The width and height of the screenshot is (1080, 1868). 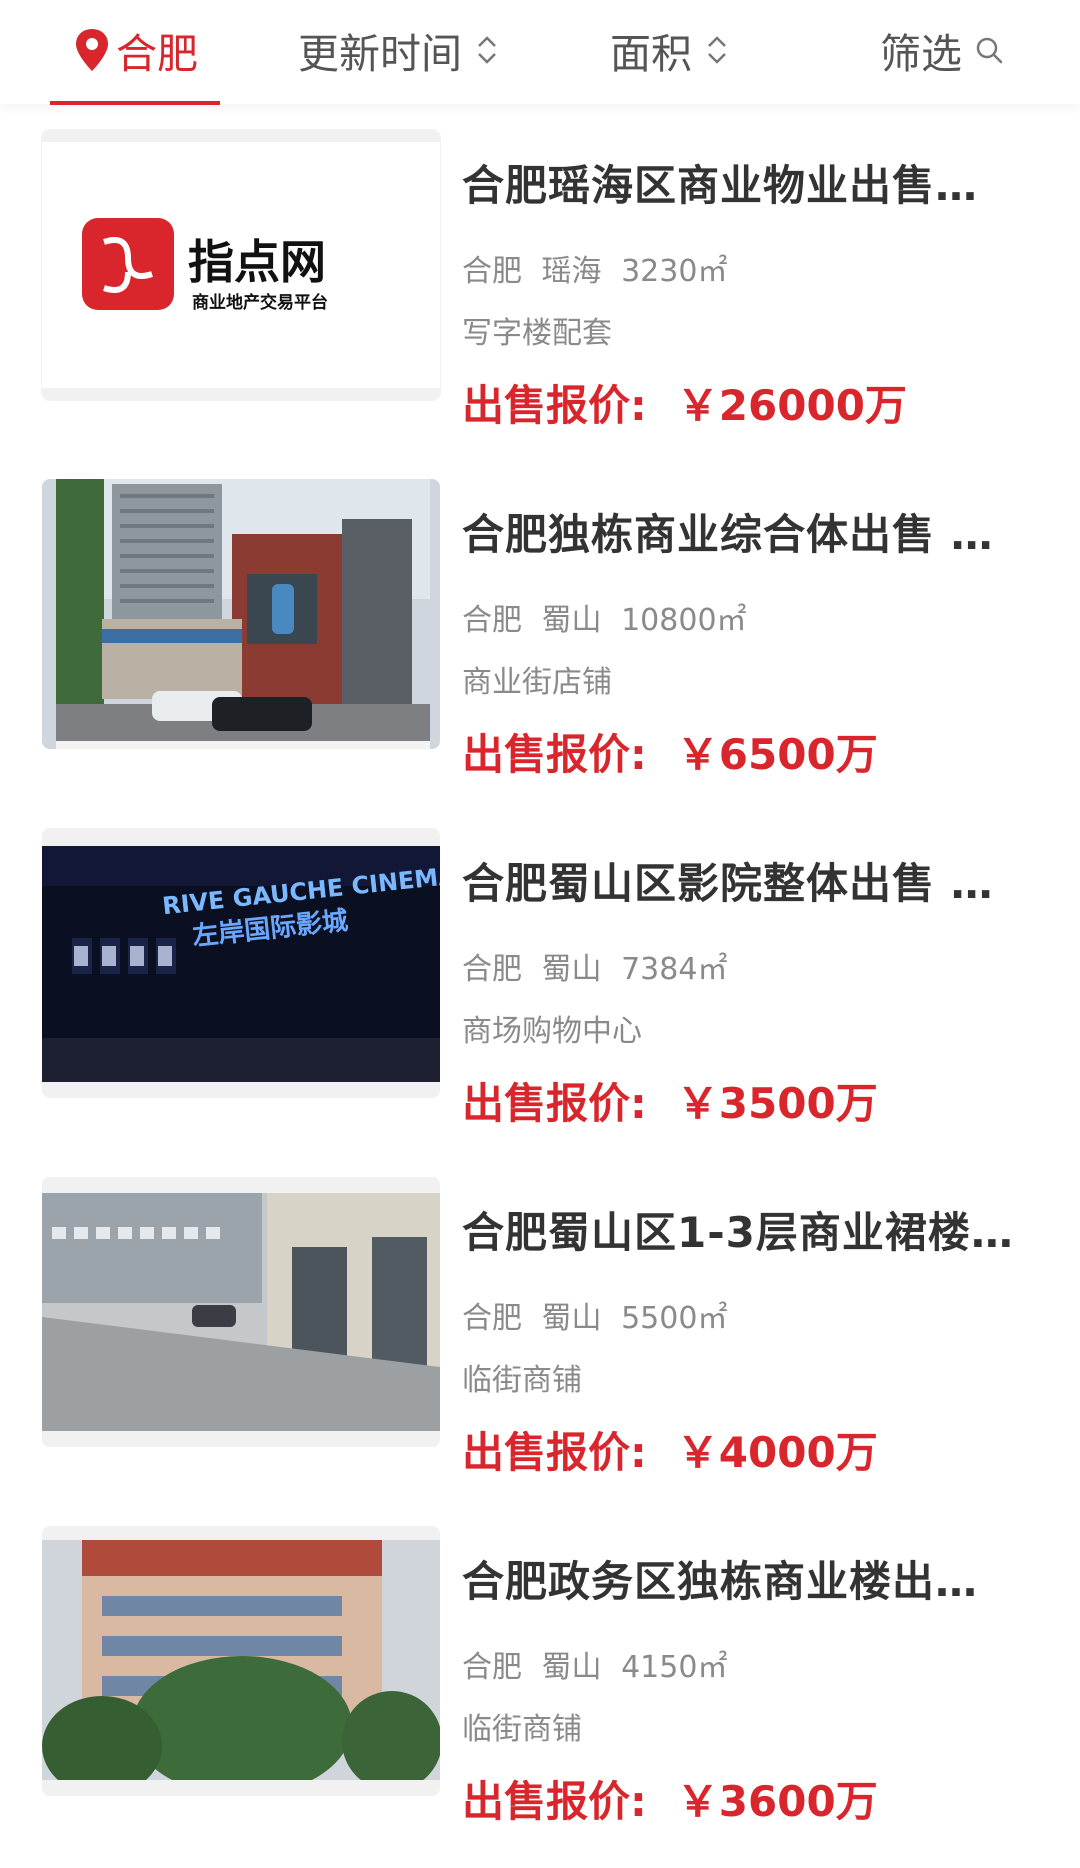 I want to click on update-time-label: 更新时间, so click(x=380, y=54).